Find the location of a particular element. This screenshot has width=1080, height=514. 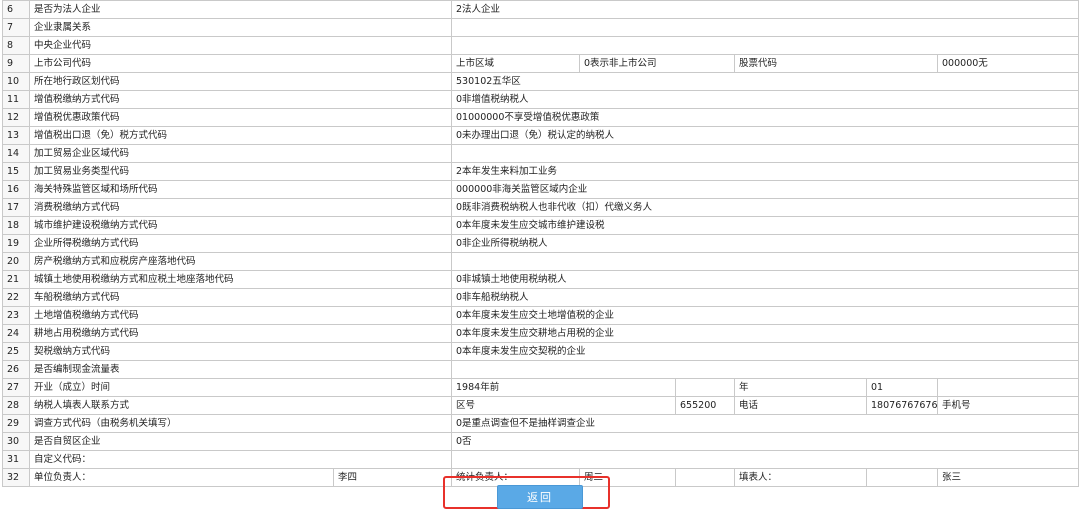

row-number: 17 is located at coordinates (16, 207).